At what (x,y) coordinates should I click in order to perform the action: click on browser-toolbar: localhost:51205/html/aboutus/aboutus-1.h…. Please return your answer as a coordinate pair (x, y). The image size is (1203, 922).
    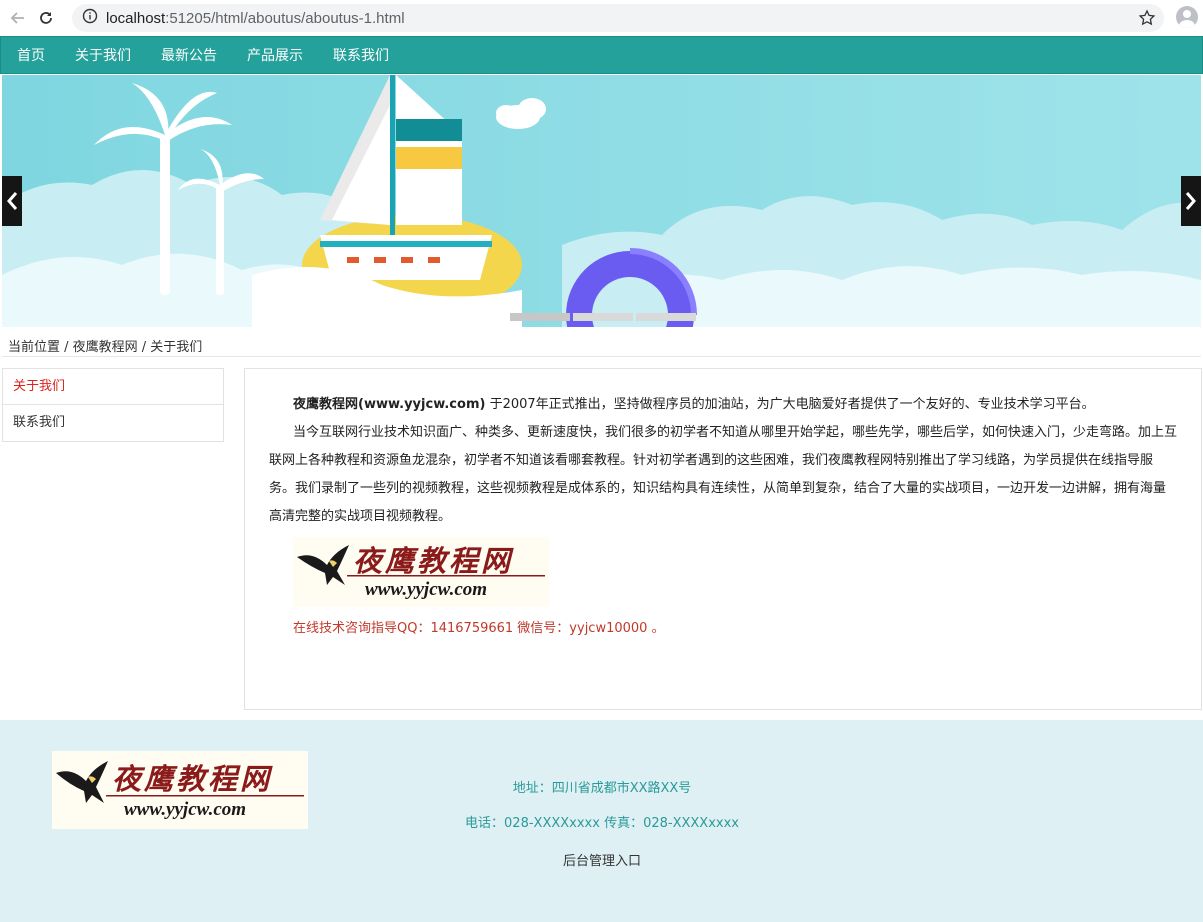
    Looking at the image, I should click on (601, 18).